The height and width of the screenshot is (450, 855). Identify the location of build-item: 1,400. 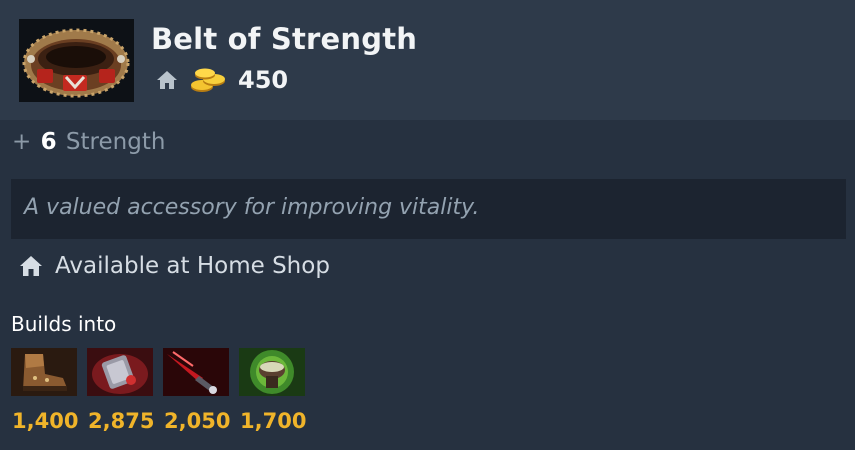
(45, 390).